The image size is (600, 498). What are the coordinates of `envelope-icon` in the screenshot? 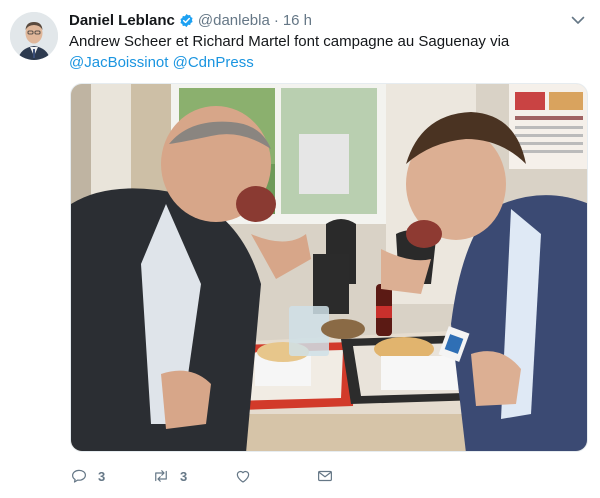 It's located at (325, 476).